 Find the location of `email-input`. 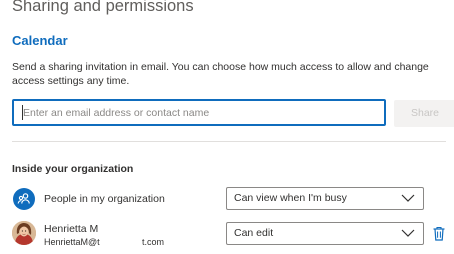

email-input is located at coordinates (199, 112).